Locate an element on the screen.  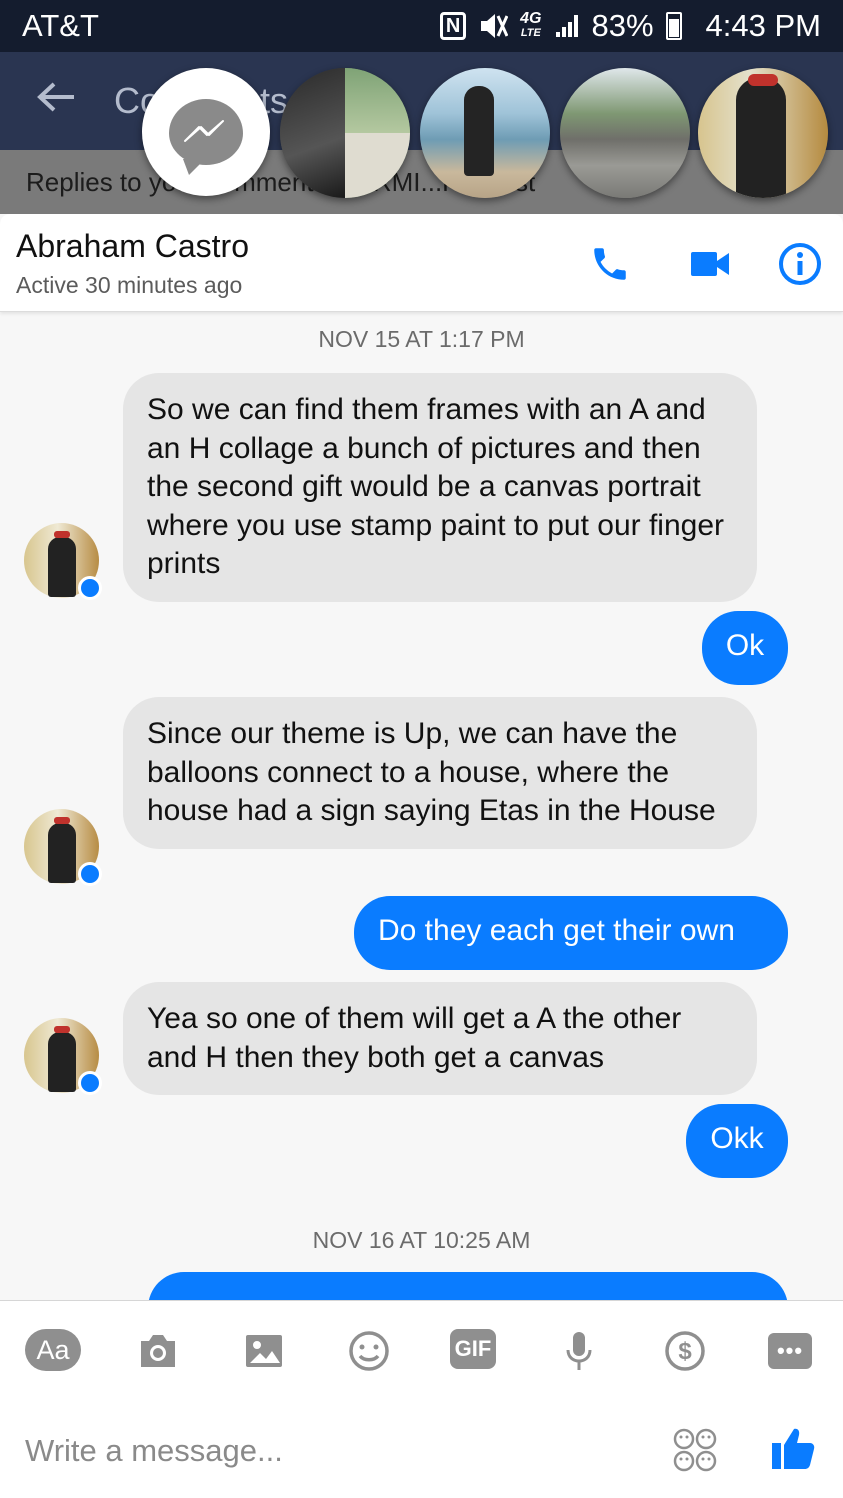
camera-button is located at coordinates (158, 1351).